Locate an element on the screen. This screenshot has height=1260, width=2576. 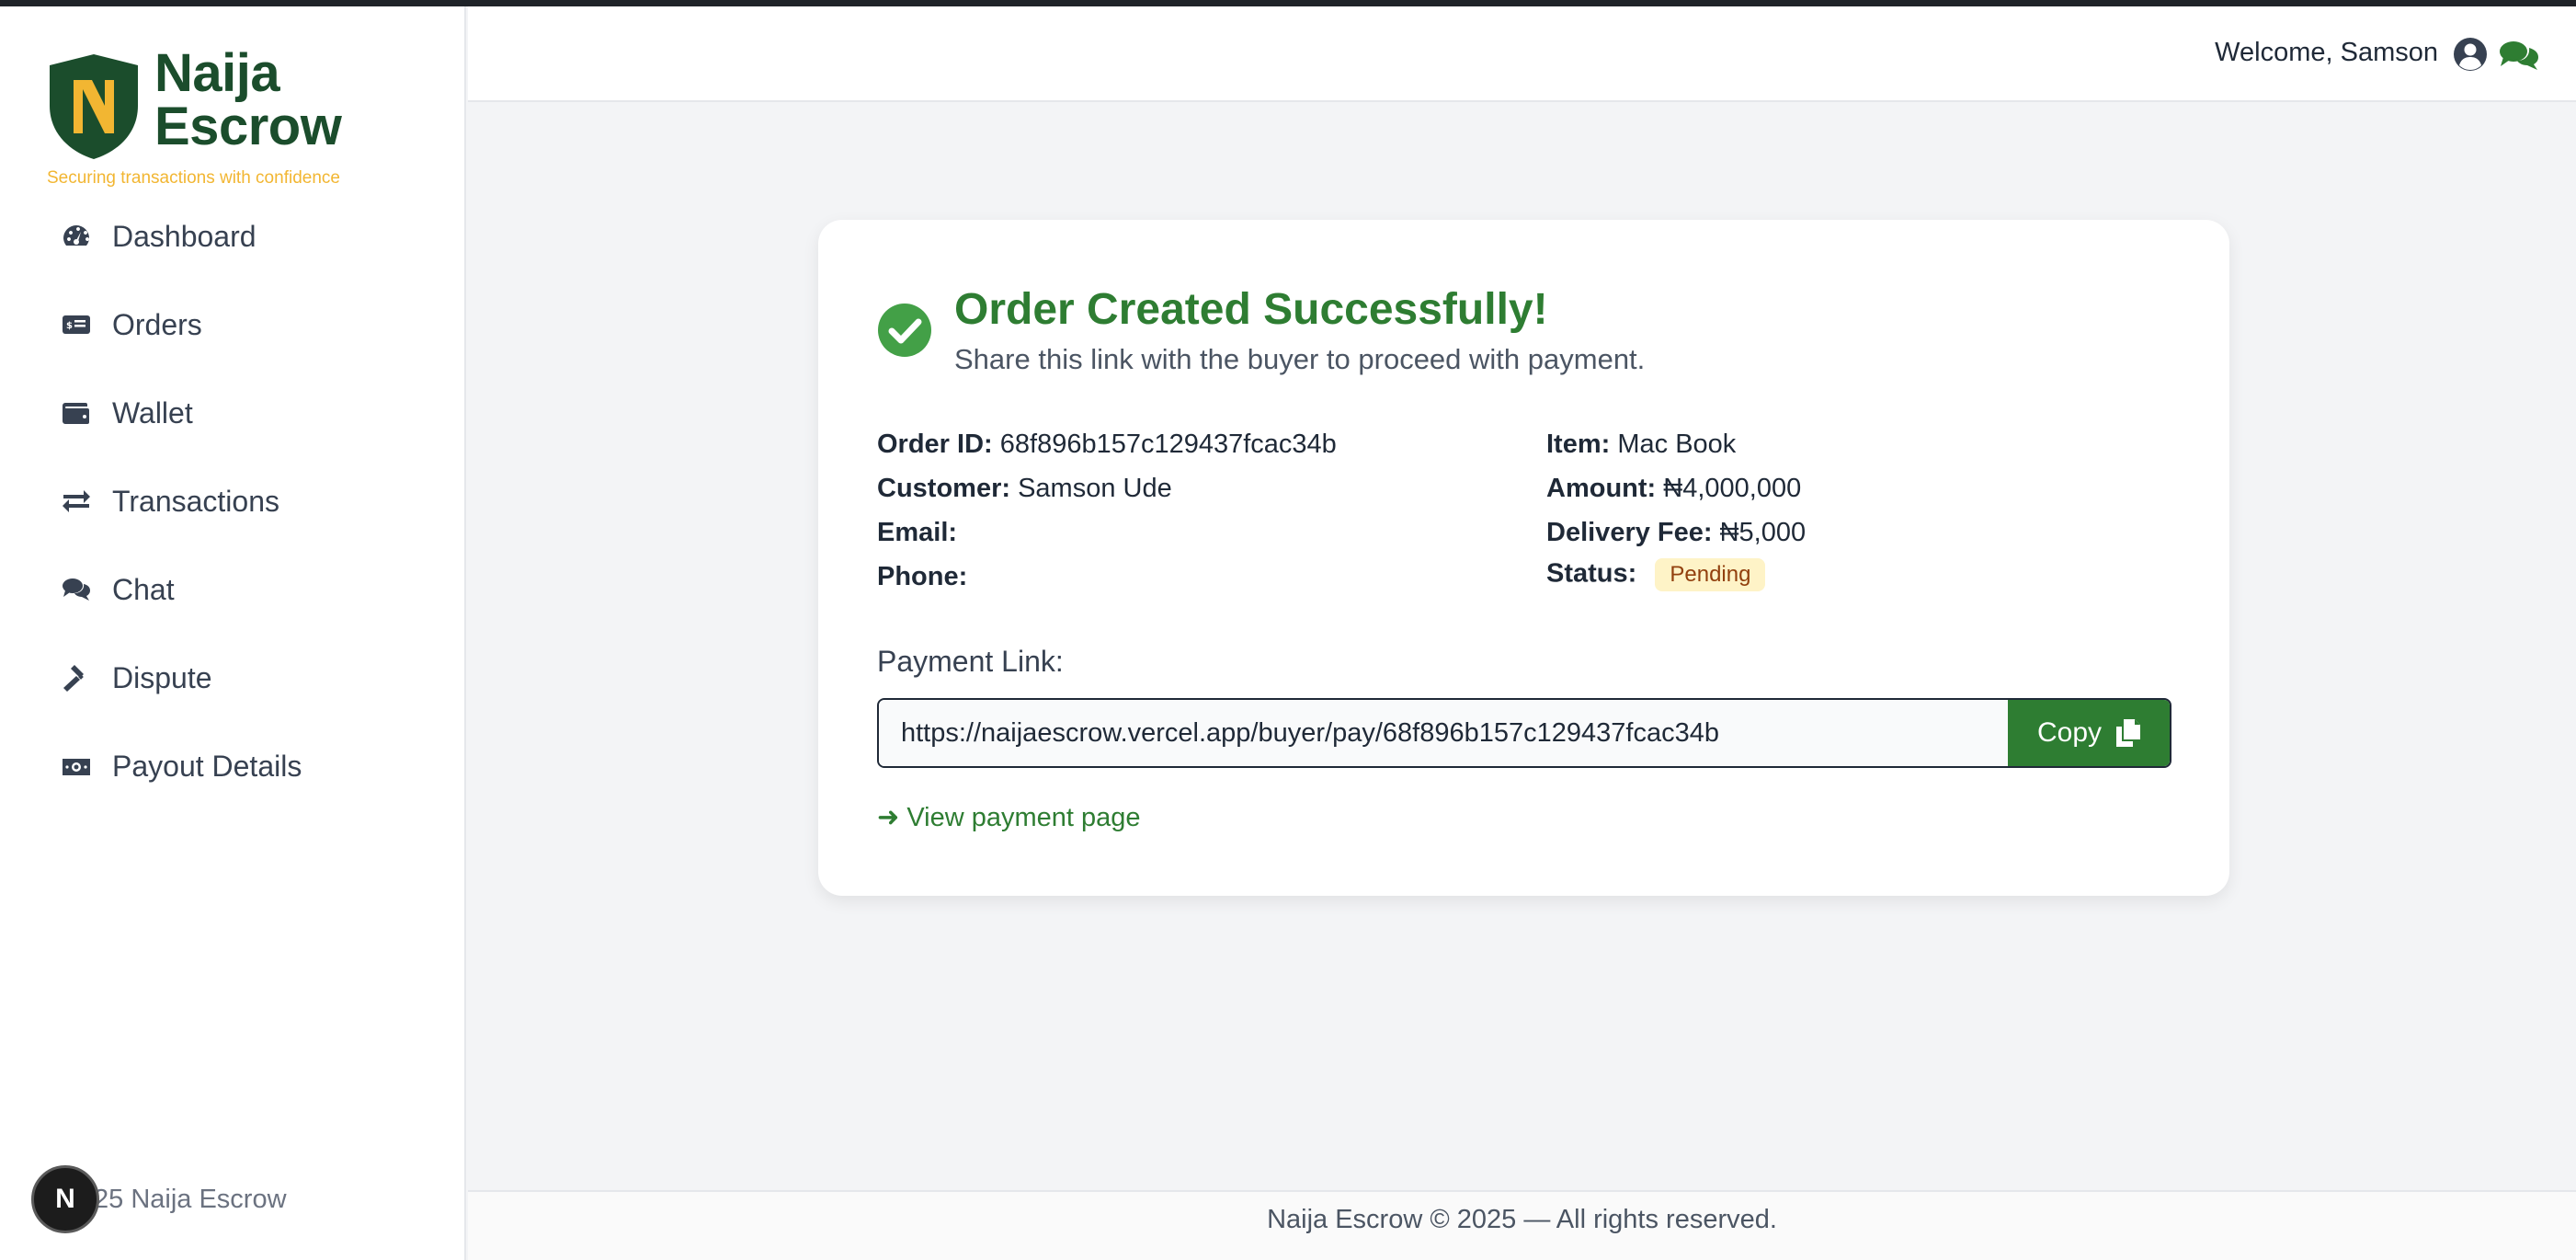
nextjs-dev-badge: N is located at coordinates (65, 1199).